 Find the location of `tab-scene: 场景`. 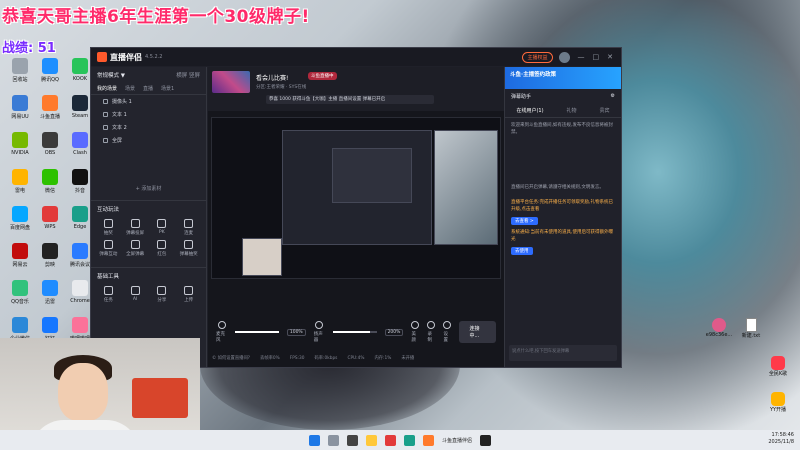

tab-scene: 场景 is located at coordinates (130, 88).